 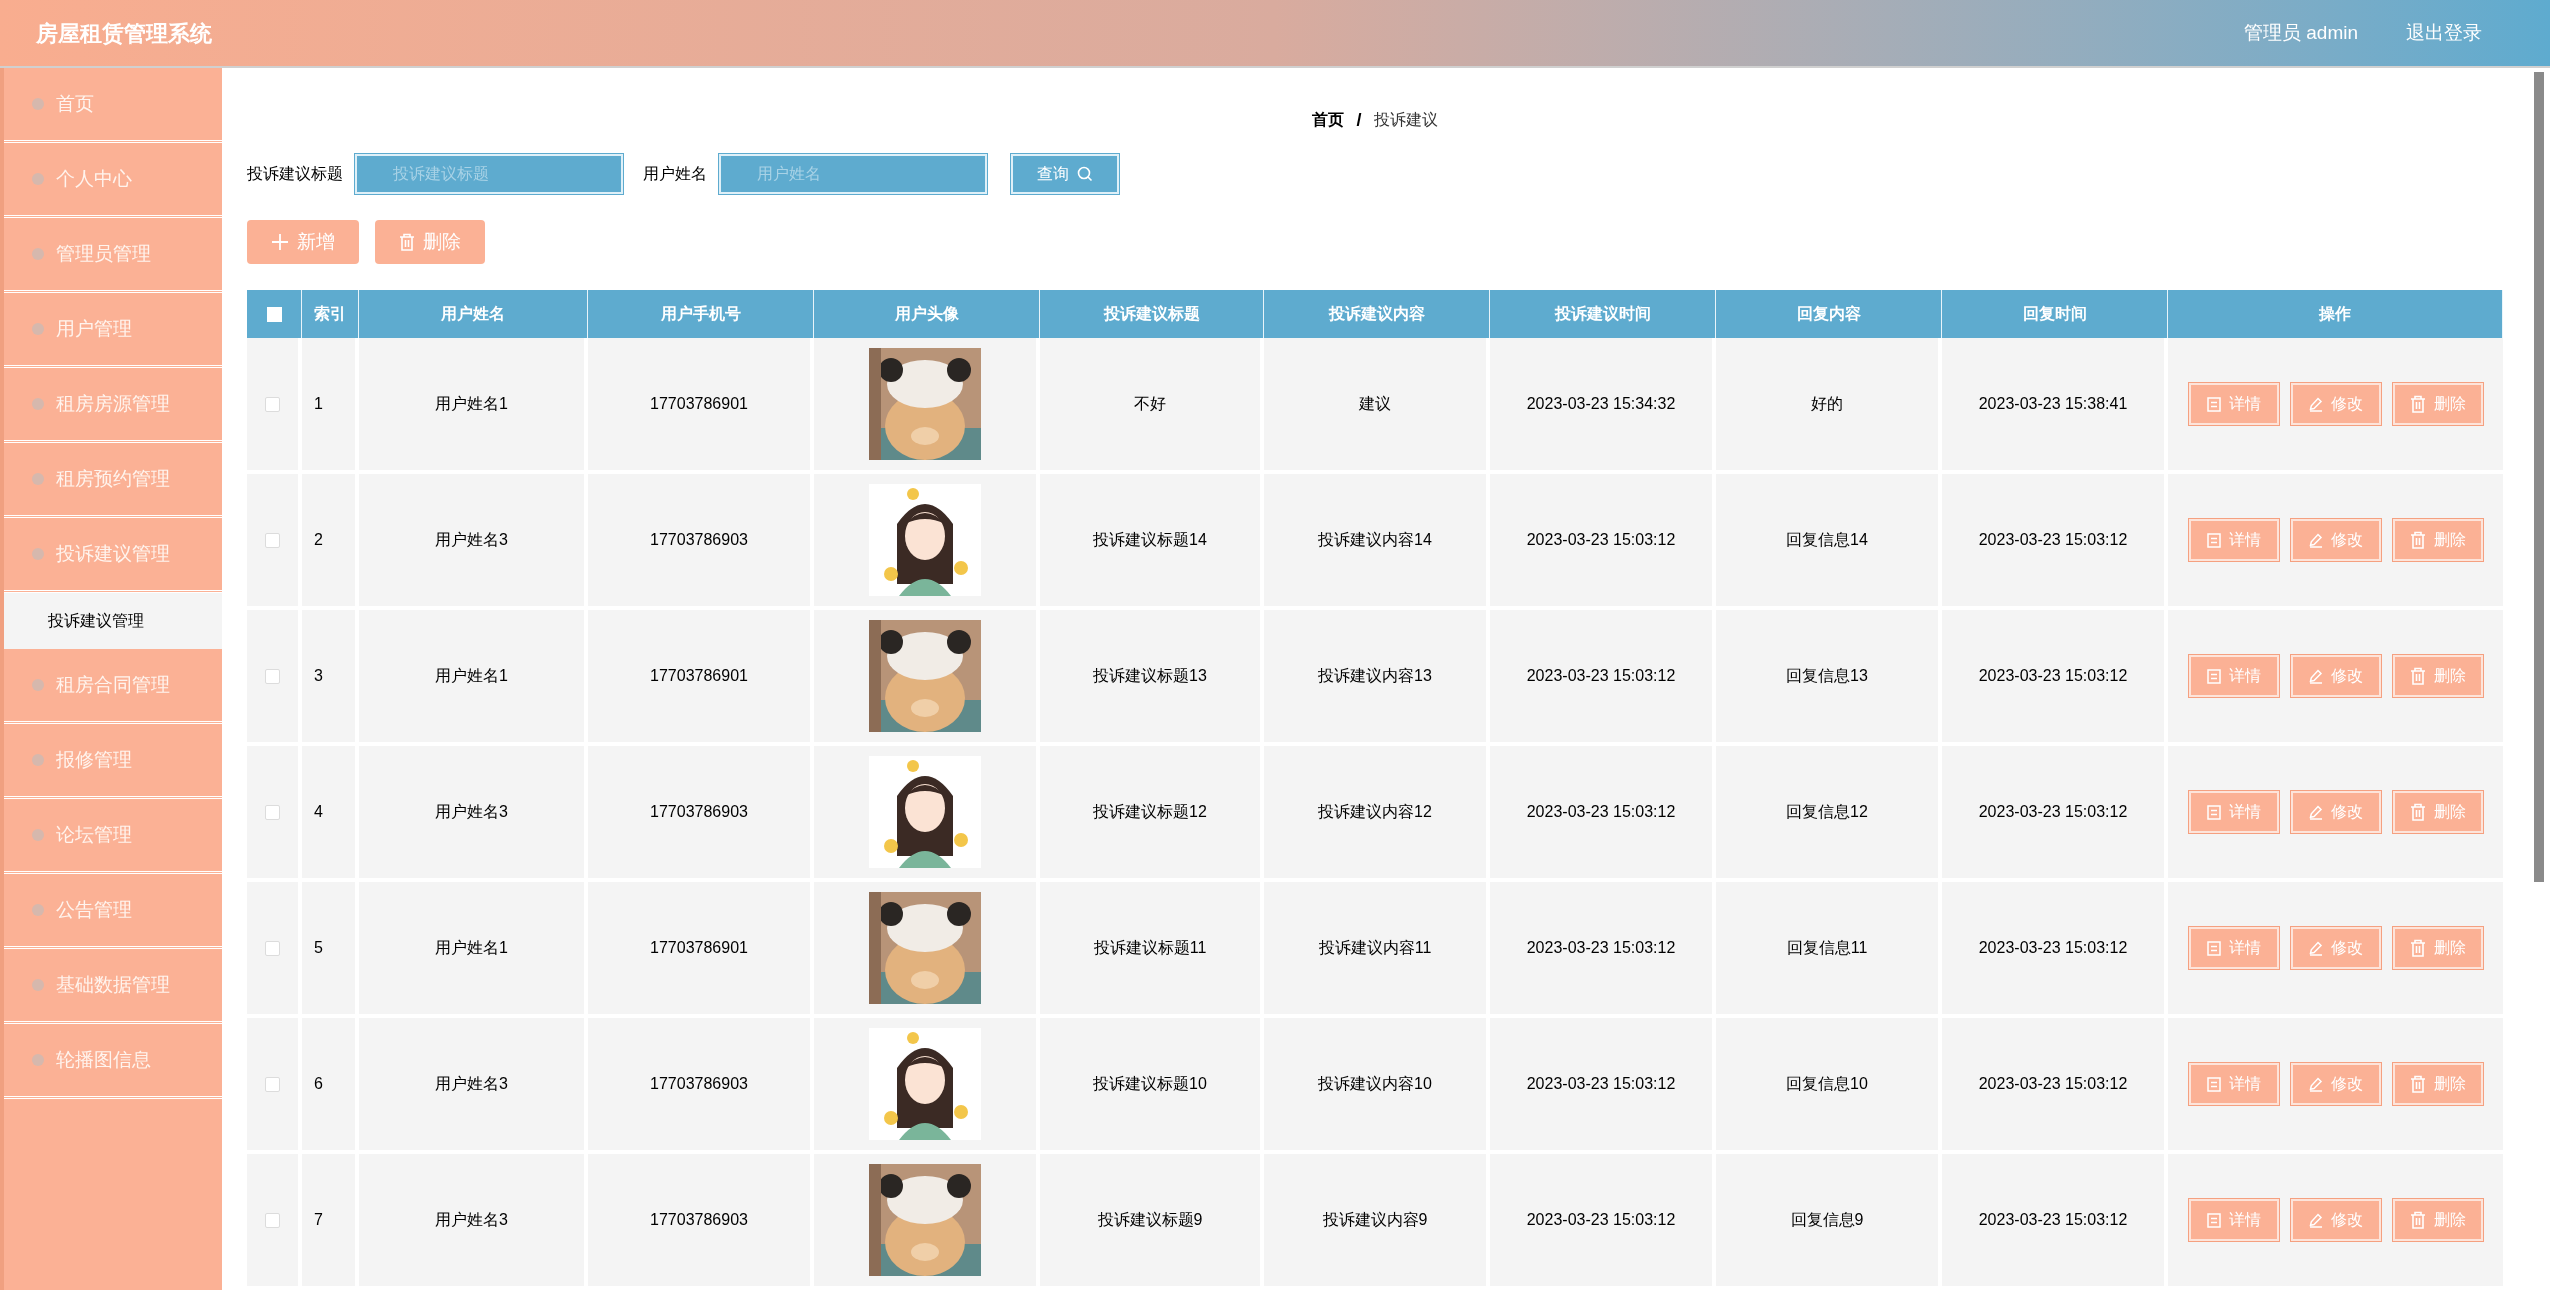 What do you see at coordinates (1375, 404) in the screenshot?
I see `table-cell-text: 建议` at bounding box center [1375, 404].